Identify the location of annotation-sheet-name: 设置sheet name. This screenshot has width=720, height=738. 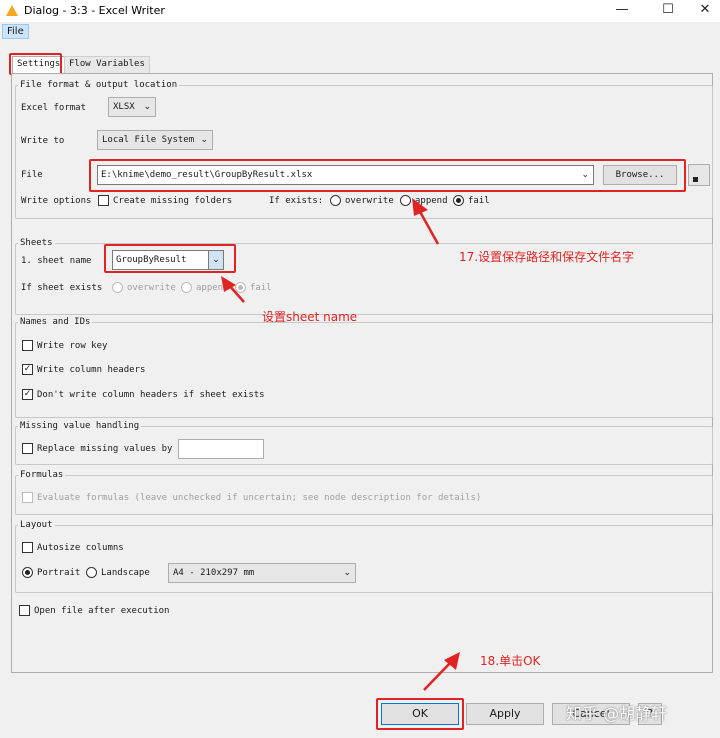
(310, 317).